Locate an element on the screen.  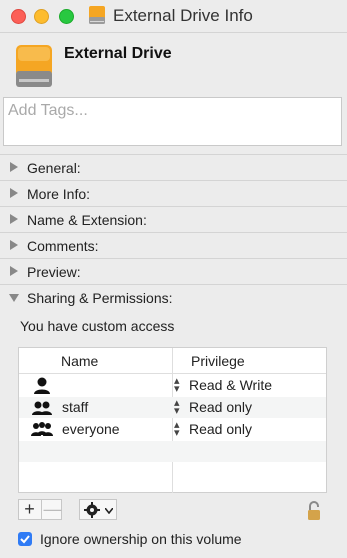
section-preview: Preview: is located at coordinates (173, 271).